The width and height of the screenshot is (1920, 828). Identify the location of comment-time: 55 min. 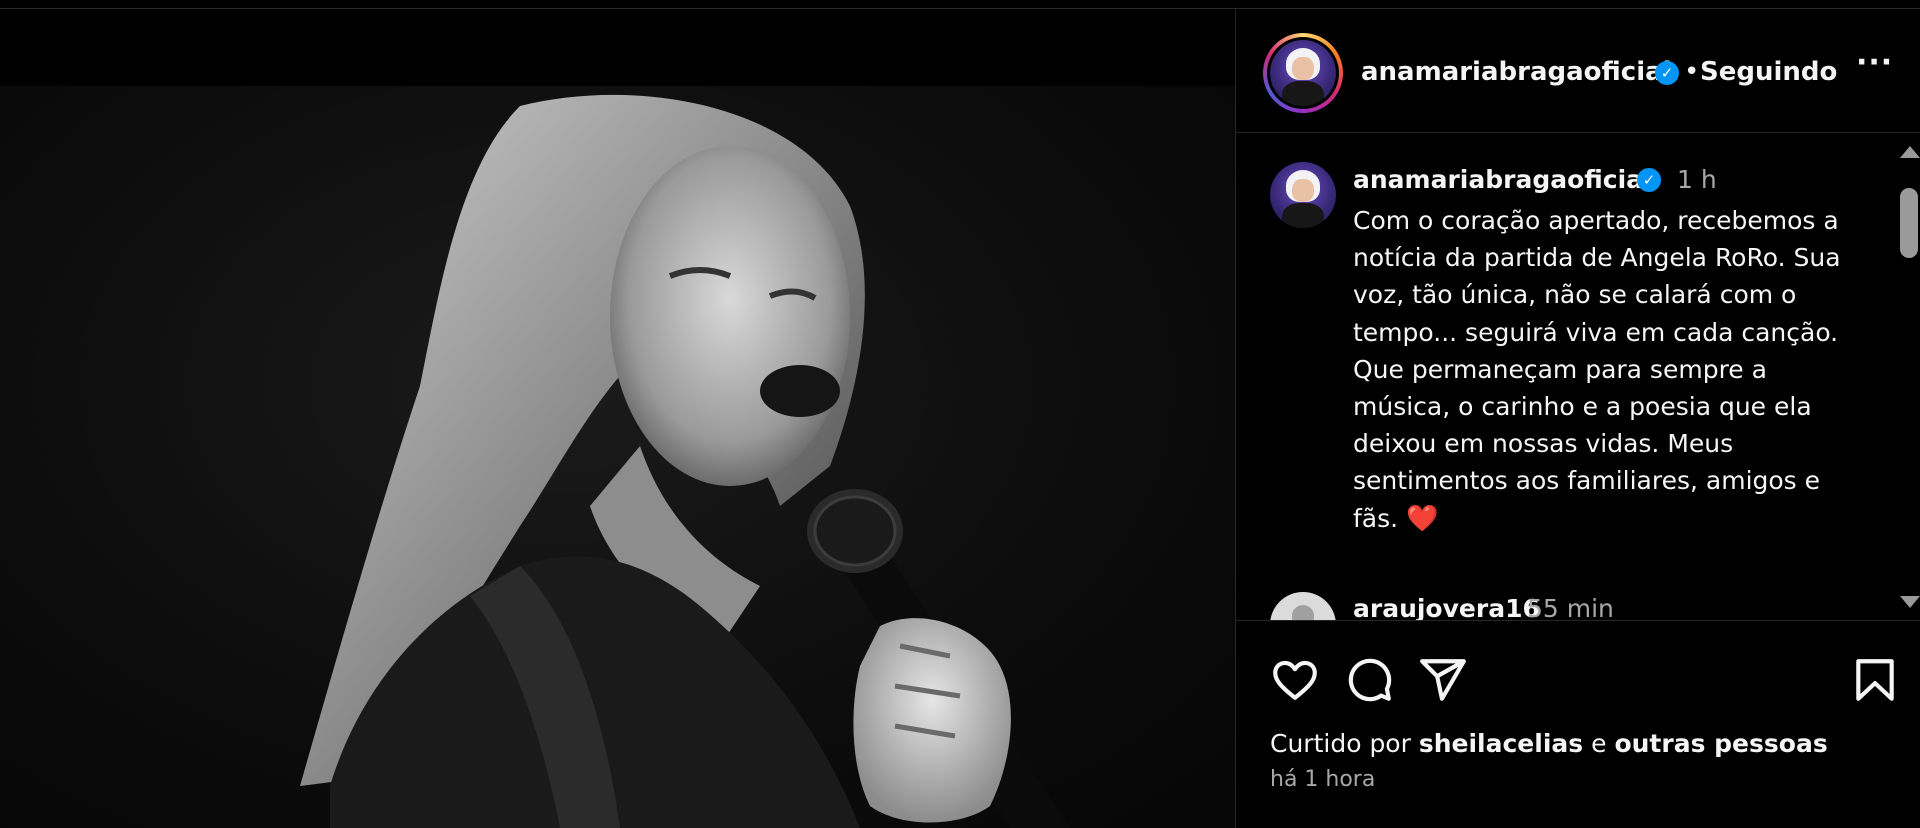
(1570, 607).